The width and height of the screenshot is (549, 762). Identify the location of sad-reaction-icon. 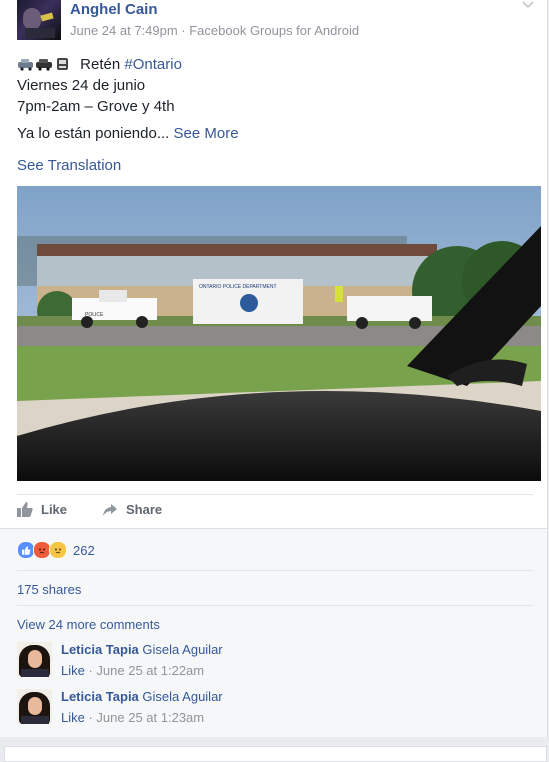
(58, 550).